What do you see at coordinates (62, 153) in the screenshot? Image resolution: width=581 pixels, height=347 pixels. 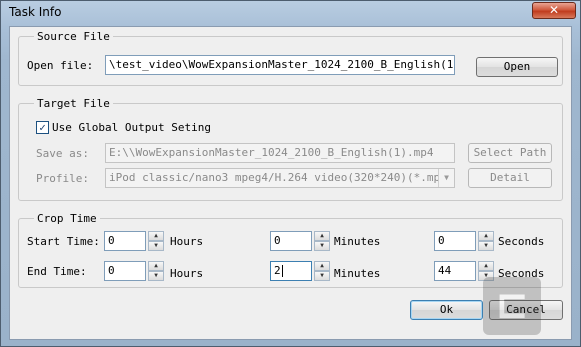 I see `save-as-label: Save as:` at bounding box center [62, 153].